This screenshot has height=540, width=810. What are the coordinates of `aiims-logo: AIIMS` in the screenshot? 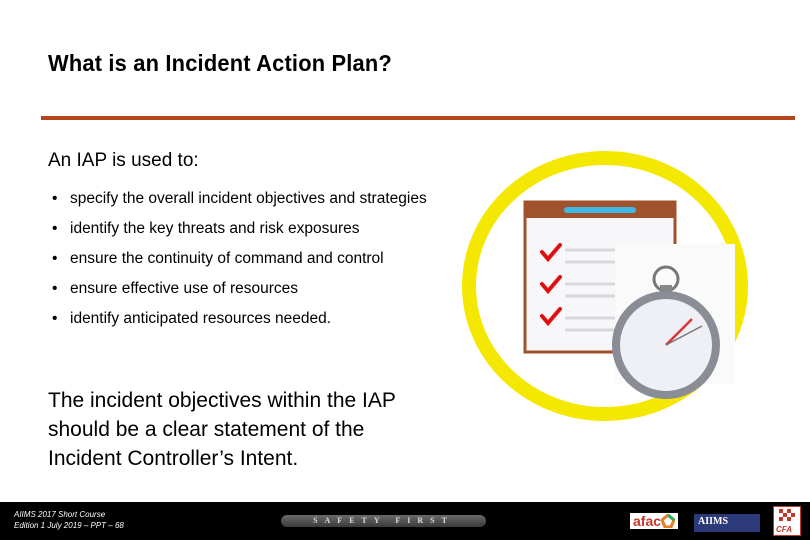 It's located at (727, 523).